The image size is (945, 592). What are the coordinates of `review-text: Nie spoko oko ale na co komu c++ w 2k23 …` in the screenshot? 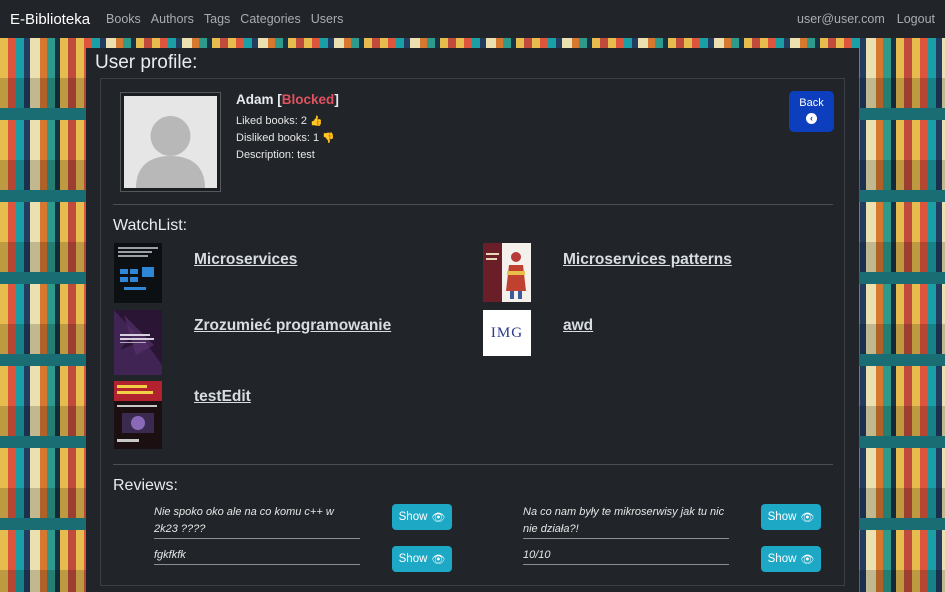 It's located at (257, 521).